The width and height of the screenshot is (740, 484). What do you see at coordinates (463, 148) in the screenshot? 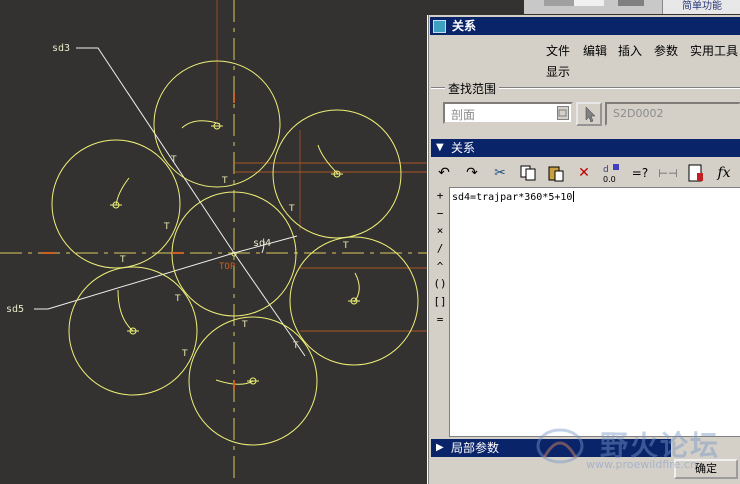
I see `relations-section-title: 关系` at bounding box center [463, 148].